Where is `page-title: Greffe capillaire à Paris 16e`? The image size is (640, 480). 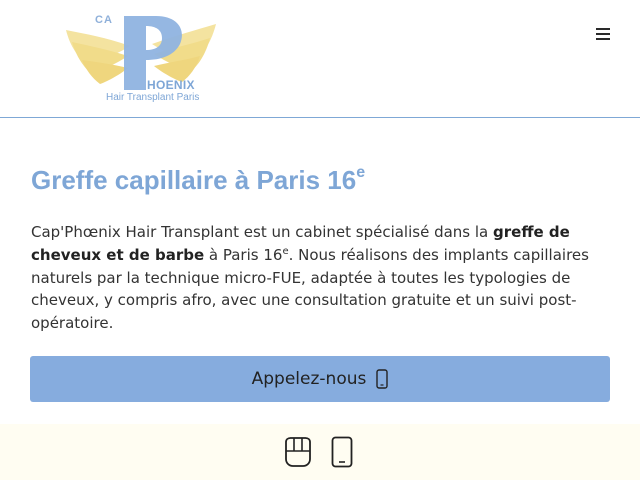 page-title: Greffe capillaire à Paris 16e is located at coordinates (198, 180).